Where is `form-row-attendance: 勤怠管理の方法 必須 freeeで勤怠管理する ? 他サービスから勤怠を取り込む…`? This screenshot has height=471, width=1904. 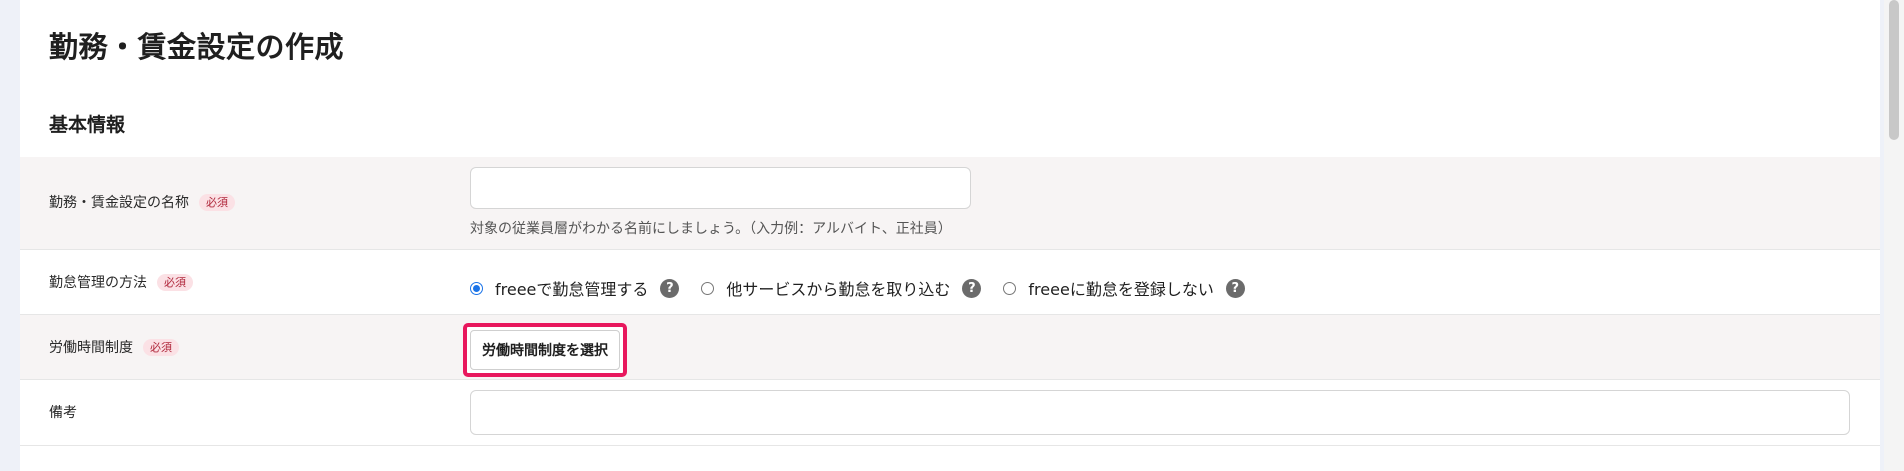 form-row-attendance: 勤怠管理の方法 必須 freeeで勤怠管理する ? 他サービスから勤怠を取り込む… is located at coordinates (950, 282).